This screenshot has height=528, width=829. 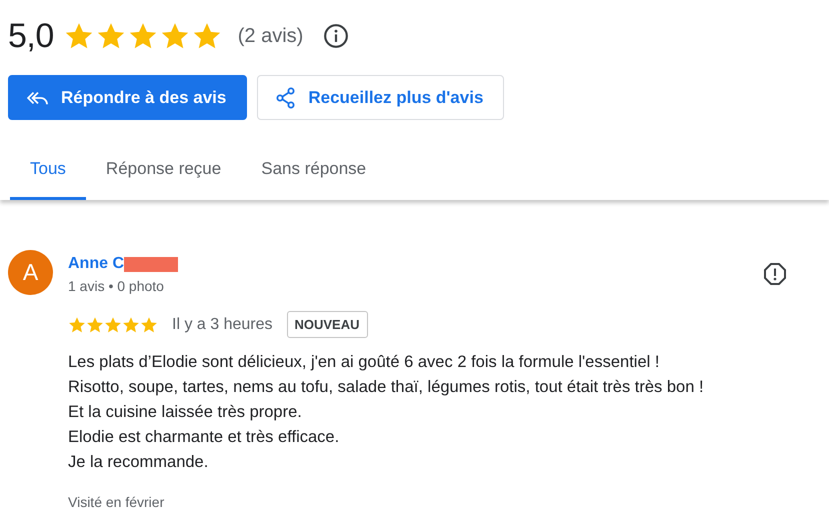 What do you see at coordinates (116, 286) in the screenshot?
I see `author-meta: 1 avis • 0 photo` at bounding box center [116, 286].